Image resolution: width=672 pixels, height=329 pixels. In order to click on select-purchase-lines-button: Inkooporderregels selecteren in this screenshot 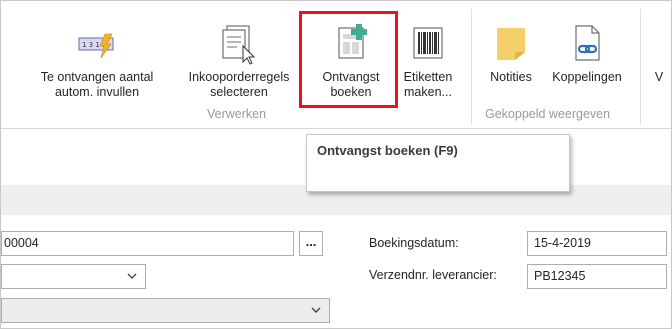, I will do `click(239, 55)`.